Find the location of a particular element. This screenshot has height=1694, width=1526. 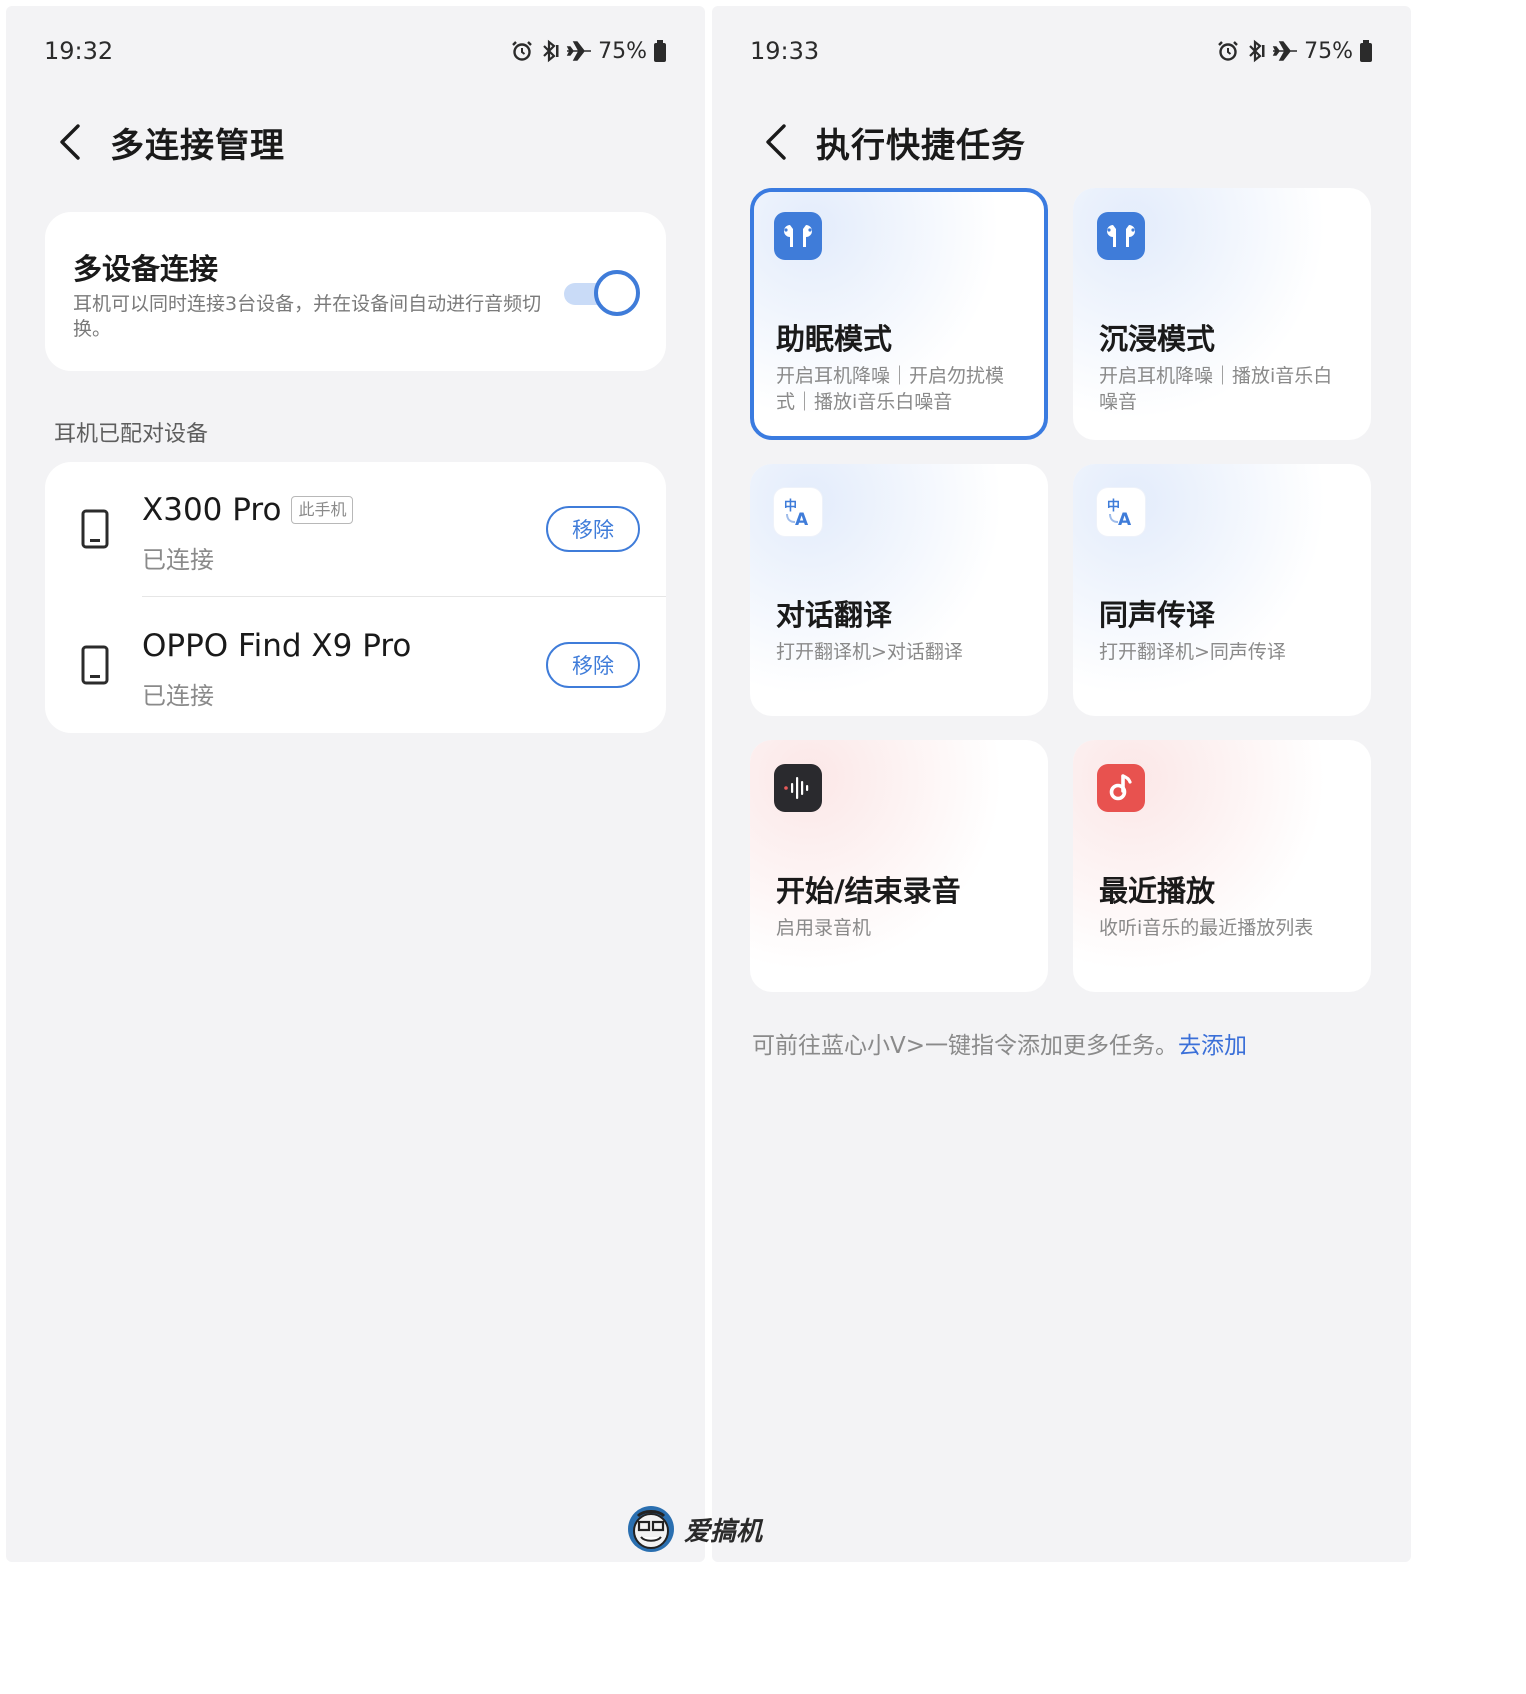

task-card-immersive: 沉浸模式 开启耳机降噪｜播放i音乐白噪音 is located at coordinates (1222, 314).